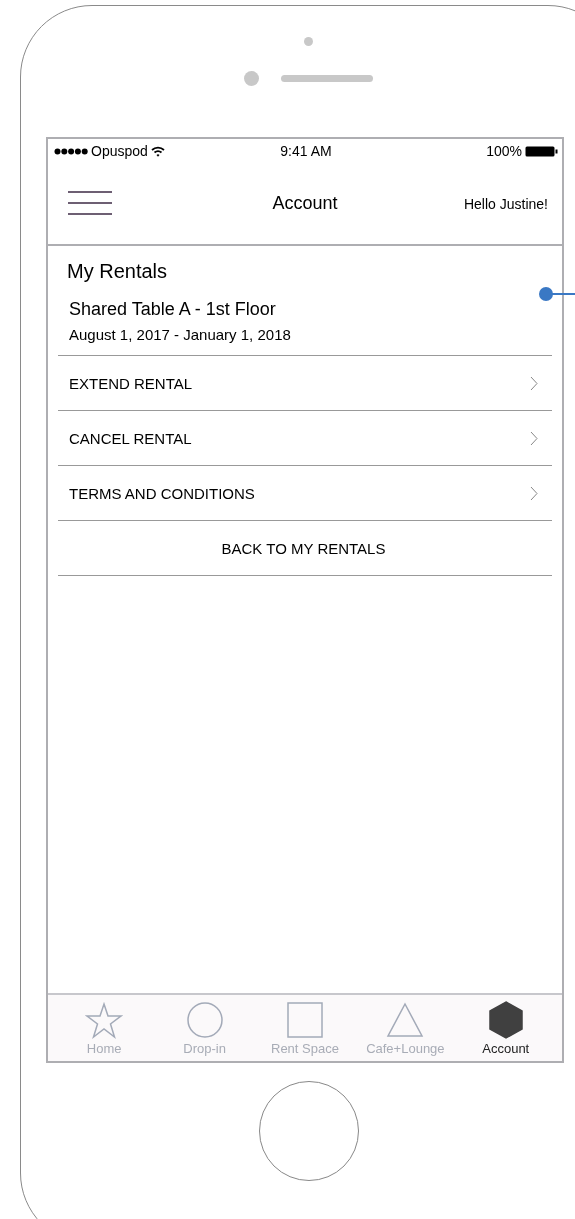 This screenshot has height=1219, width=575. What do you see at coordinates (306, 151) in the screenshot?
I see `status-time: 9:41 AM` at bounding box center [306, 151].